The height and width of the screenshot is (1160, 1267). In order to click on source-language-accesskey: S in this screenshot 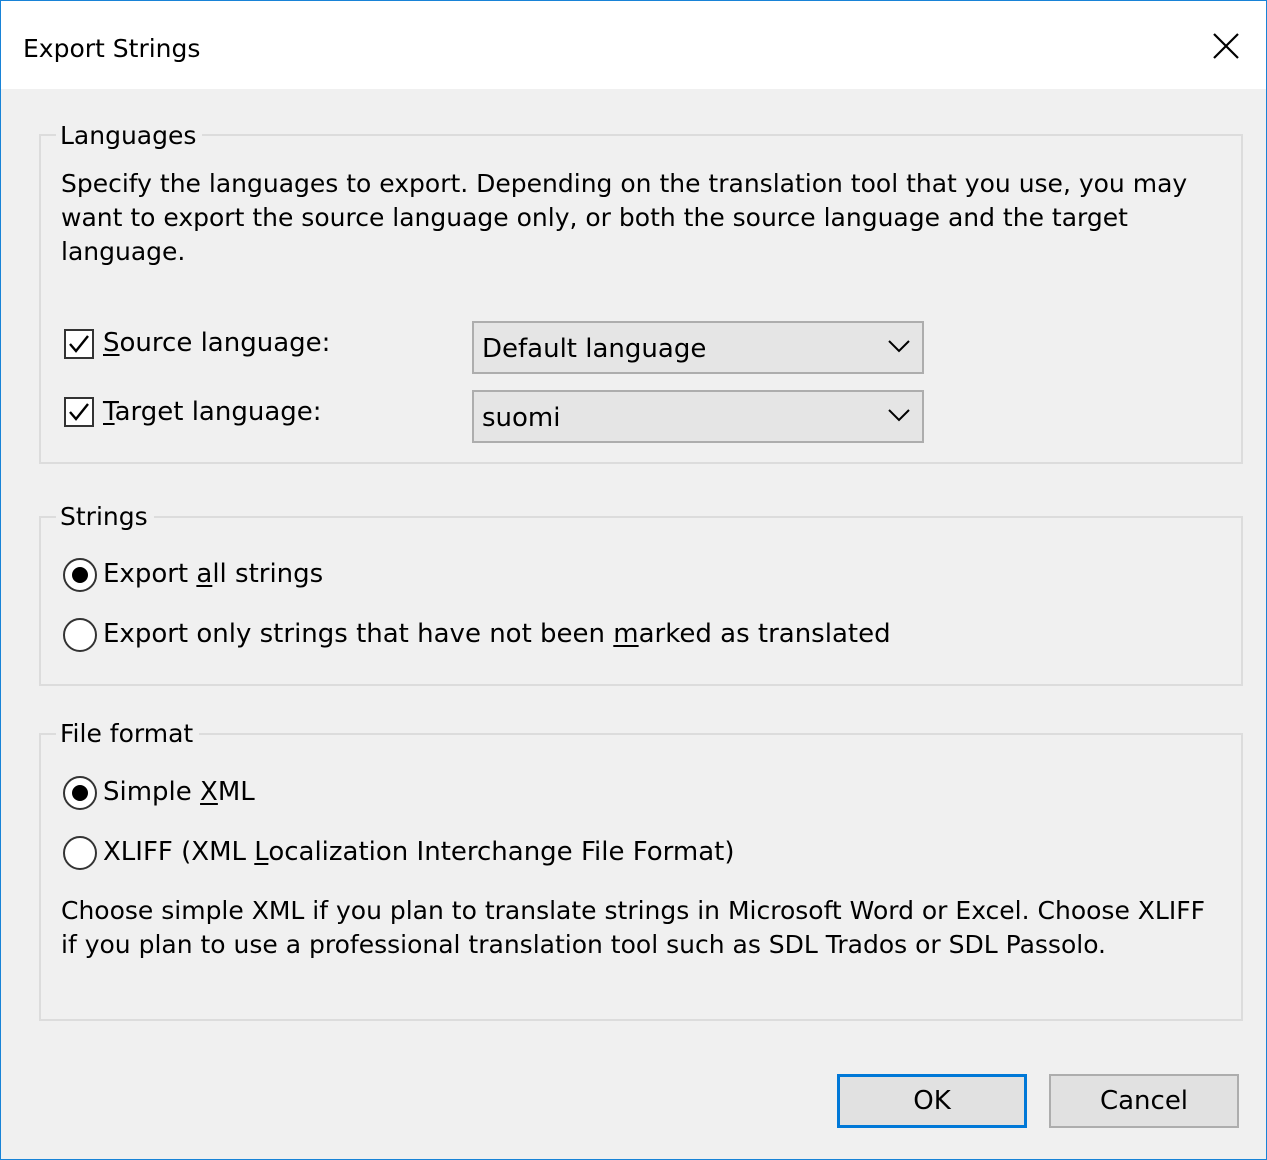, I will do `click(111, 343)`.